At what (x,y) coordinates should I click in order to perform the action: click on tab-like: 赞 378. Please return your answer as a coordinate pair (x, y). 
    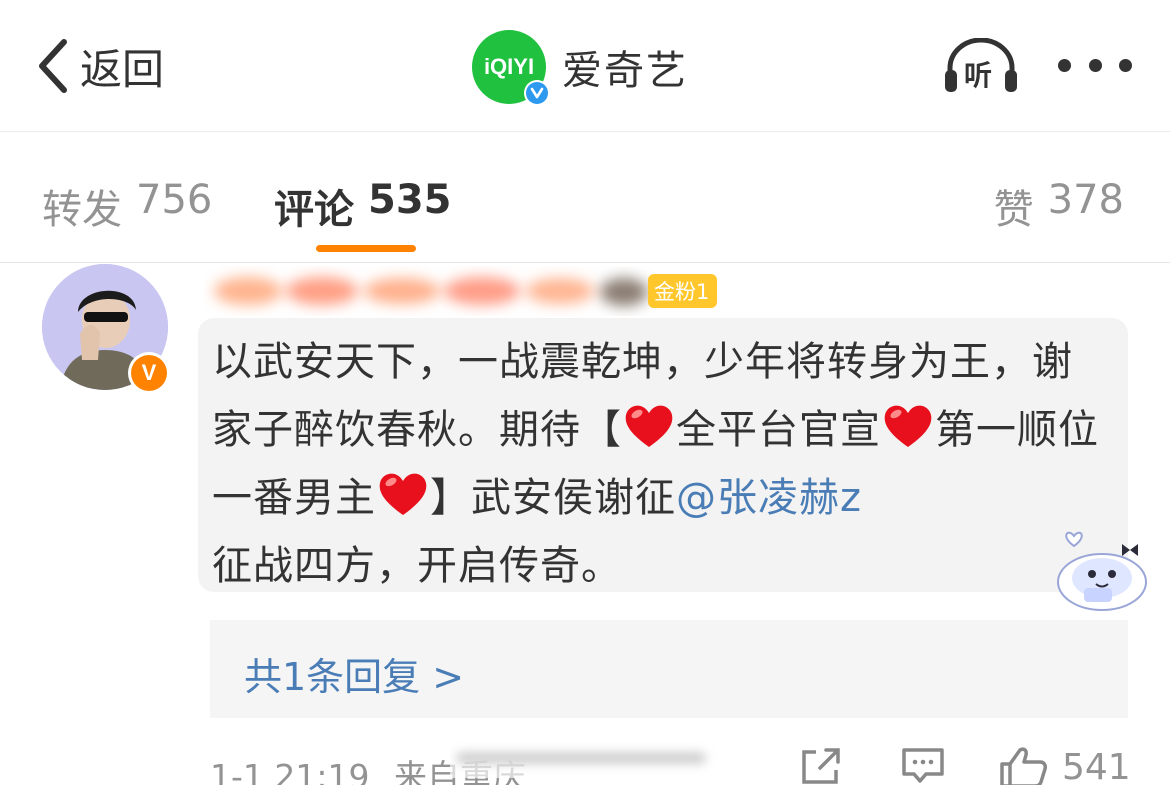
    Looking at the image, I should click on (1059, 206).